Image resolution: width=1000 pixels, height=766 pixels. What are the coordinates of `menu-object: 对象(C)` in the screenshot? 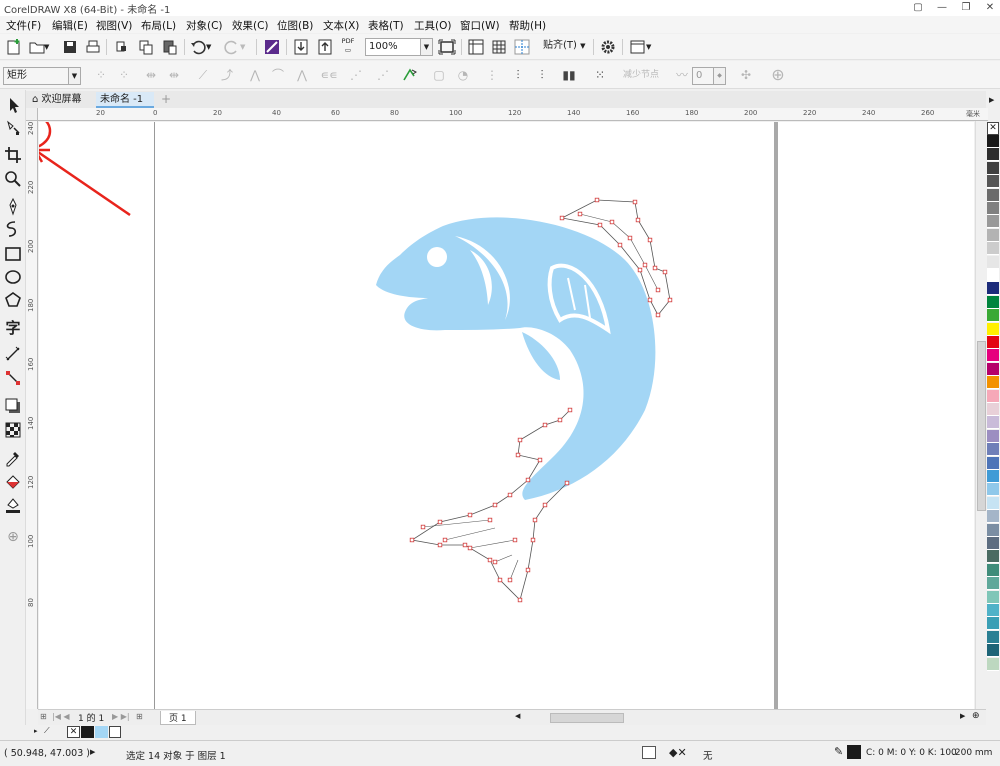 It's located at (204, 25).